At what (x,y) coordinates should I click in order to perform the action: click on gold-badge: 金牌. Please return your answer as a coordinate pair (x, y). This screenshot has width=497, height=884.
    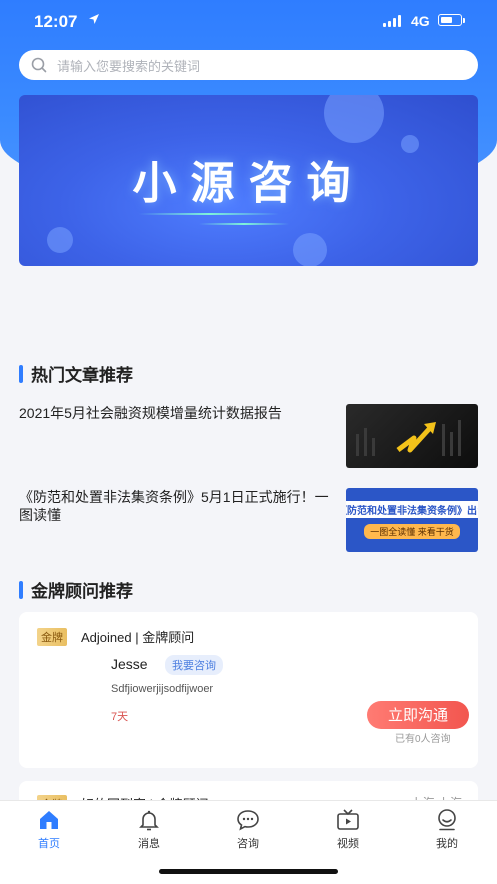
    Looking at the image, I should click on (52, 637).